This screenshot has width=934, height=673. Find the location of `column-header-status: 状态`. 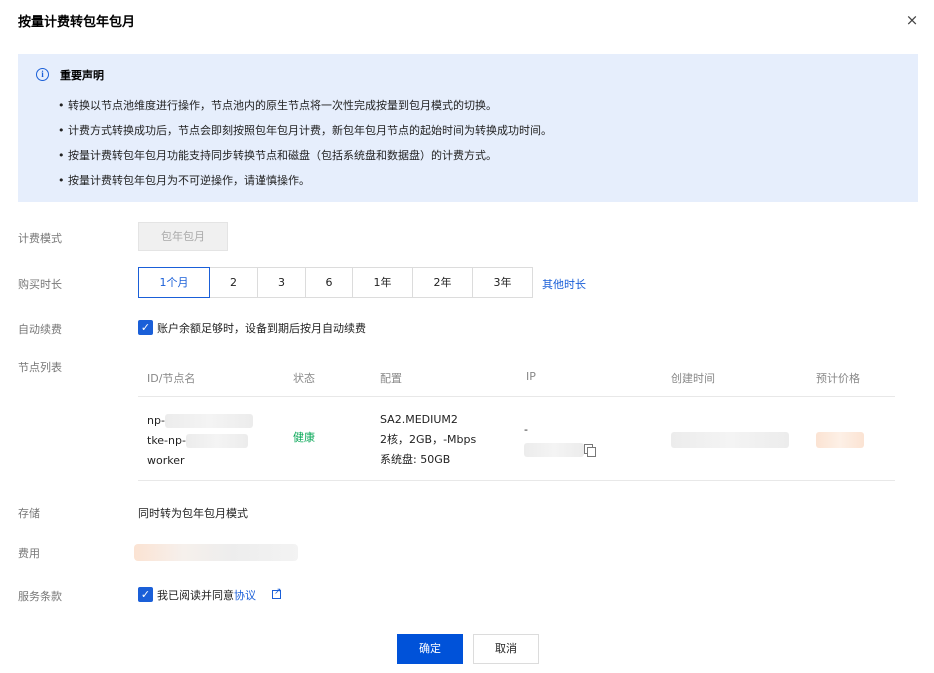

column-header-status: 状态 is located at coordinates (304, 378).